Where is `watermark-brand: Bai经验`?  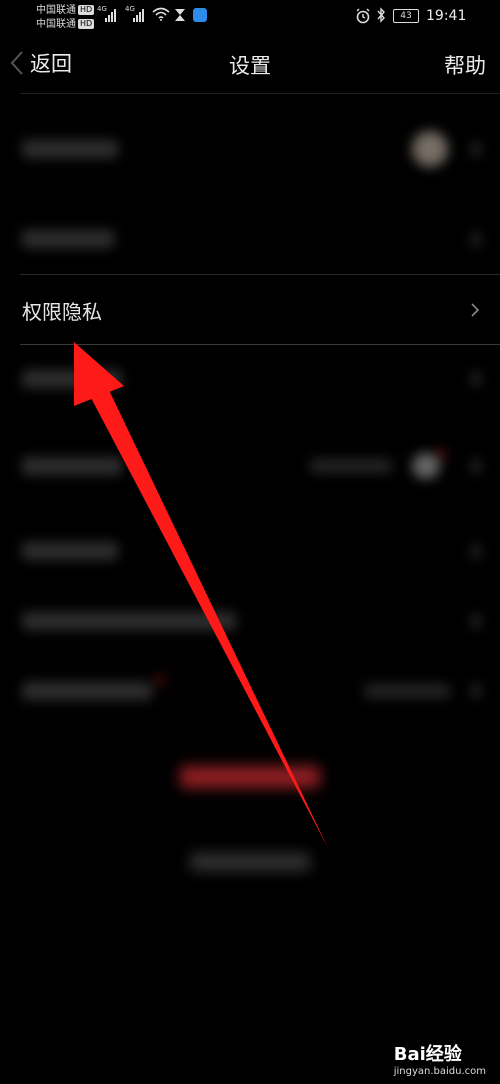
watermark-brand: Bai经验 is located at coordinates (440, 1053).